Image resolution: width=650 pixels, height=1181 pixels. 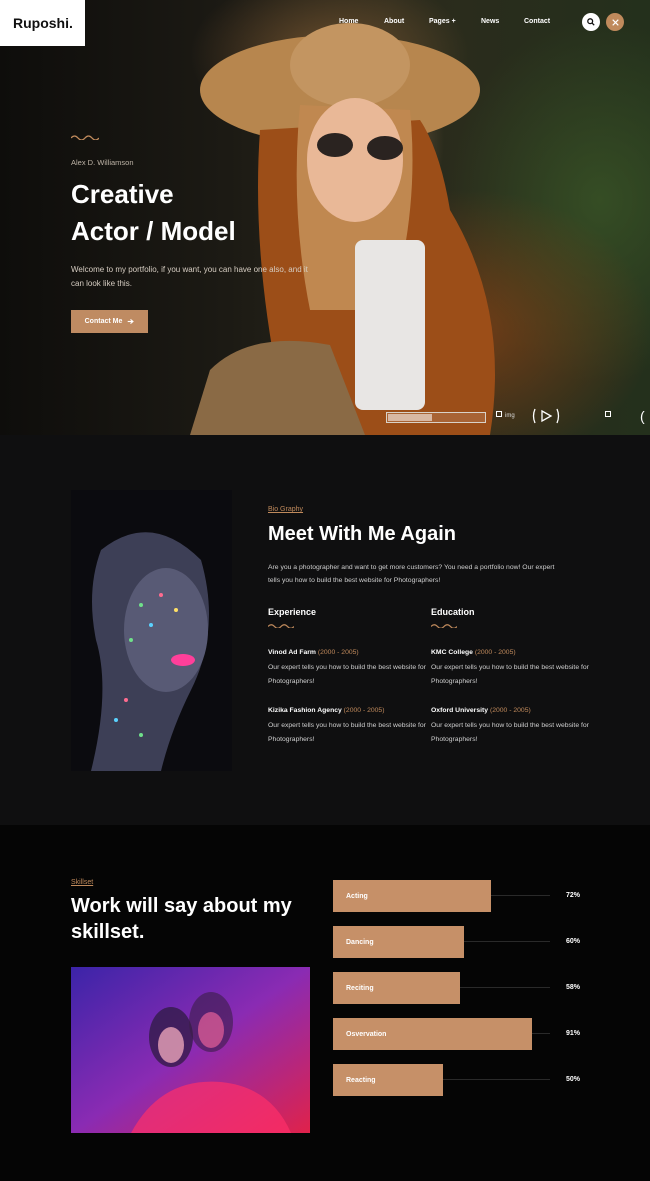 What do you see at coordinates (348, 21) in the screenshot?
I see `nav-home: Home` at bounding box center [348, 21].